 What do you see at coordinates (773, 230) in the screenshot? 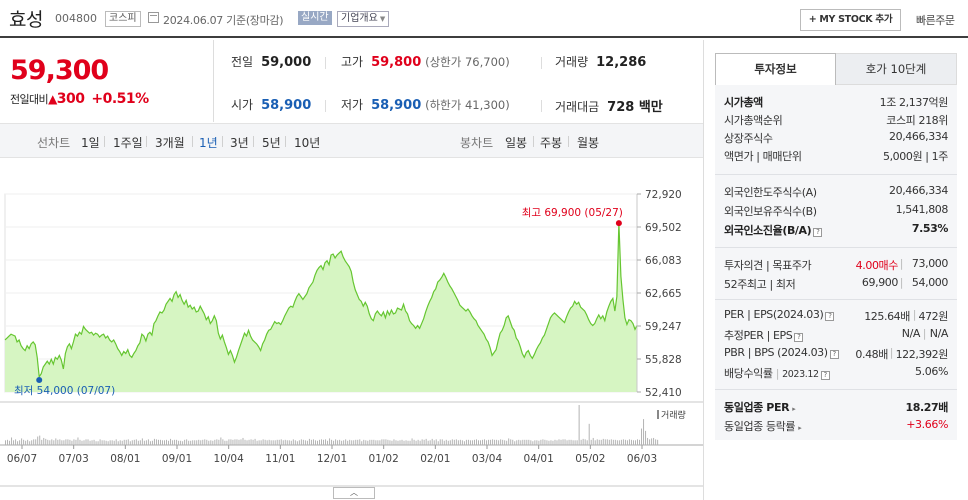
I see `foreign-ratio-label-wrap: 외국인소진율(B/A)?` at bounding box center [773, 230].